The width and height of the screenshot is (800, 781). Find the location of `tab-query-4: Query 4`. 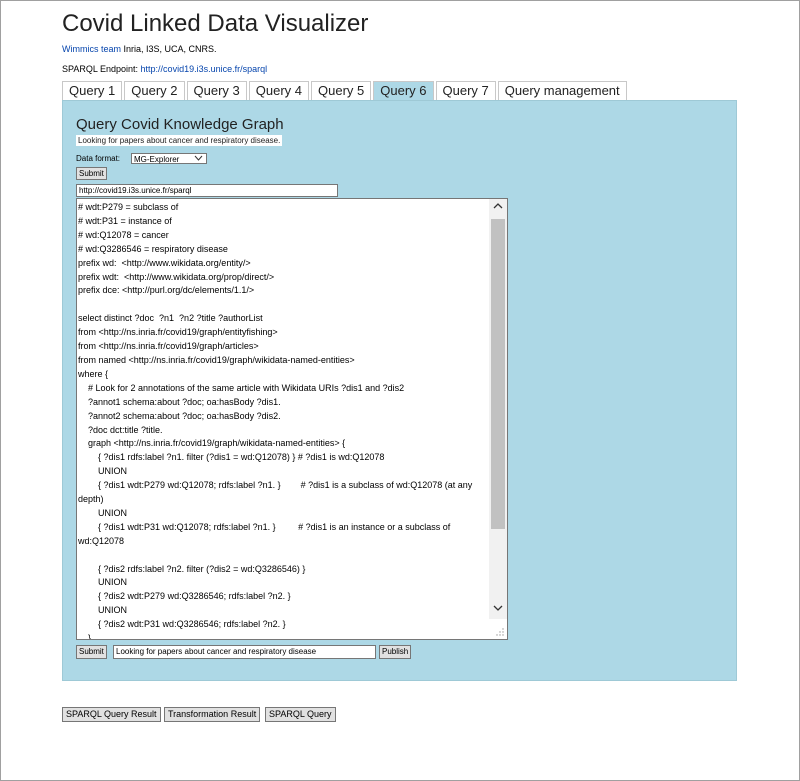

tab-query-4: Query 4 is located at coordinates (278, 90).